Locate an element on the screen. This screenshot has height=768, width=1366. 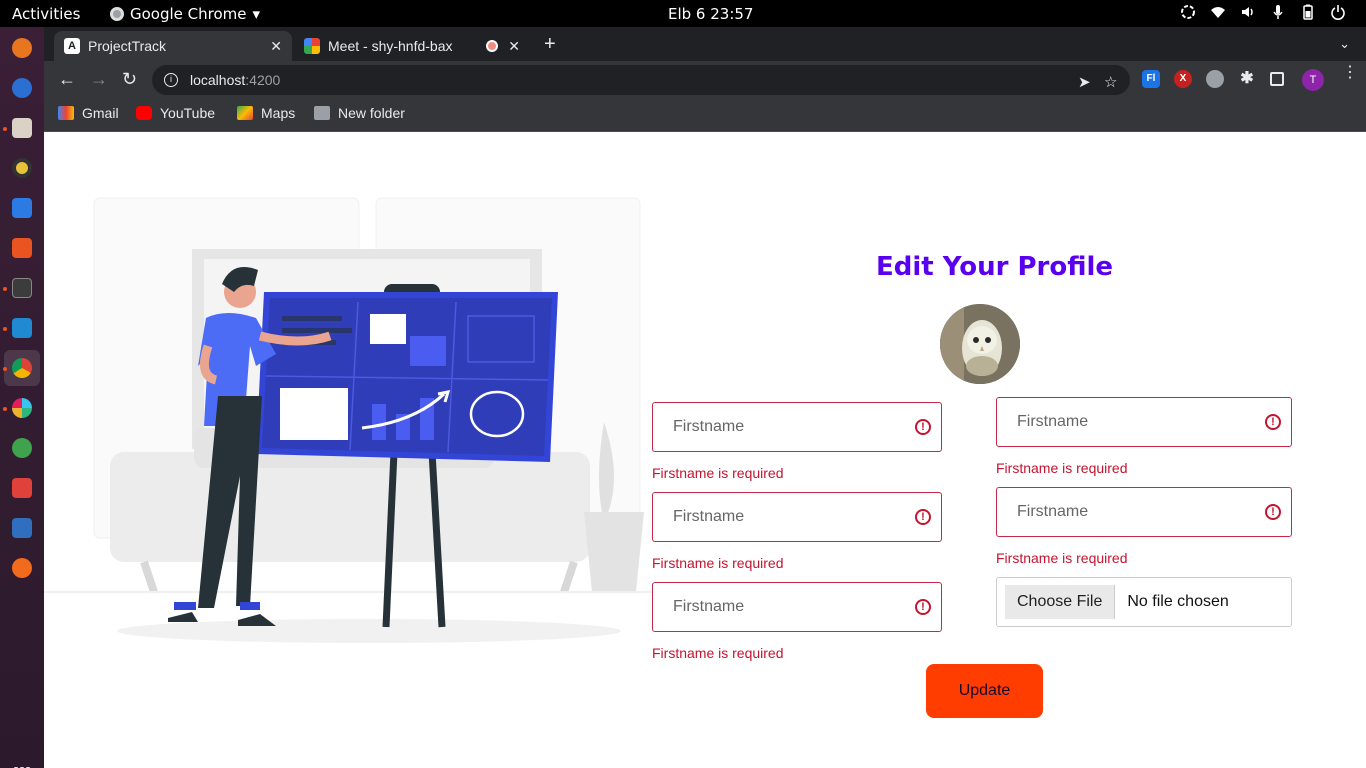
dock is located at coordinates (22, 397).